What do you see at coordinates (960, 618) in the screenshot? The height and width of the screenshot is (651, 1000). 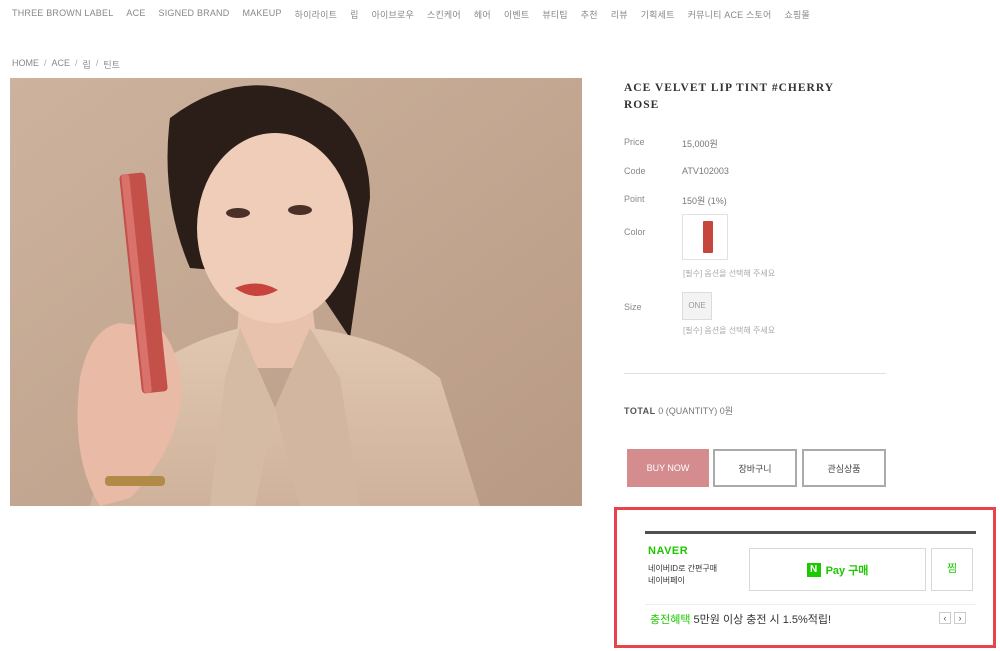 I see `promo-next-icon: ›` at bounding box center [960, 618].